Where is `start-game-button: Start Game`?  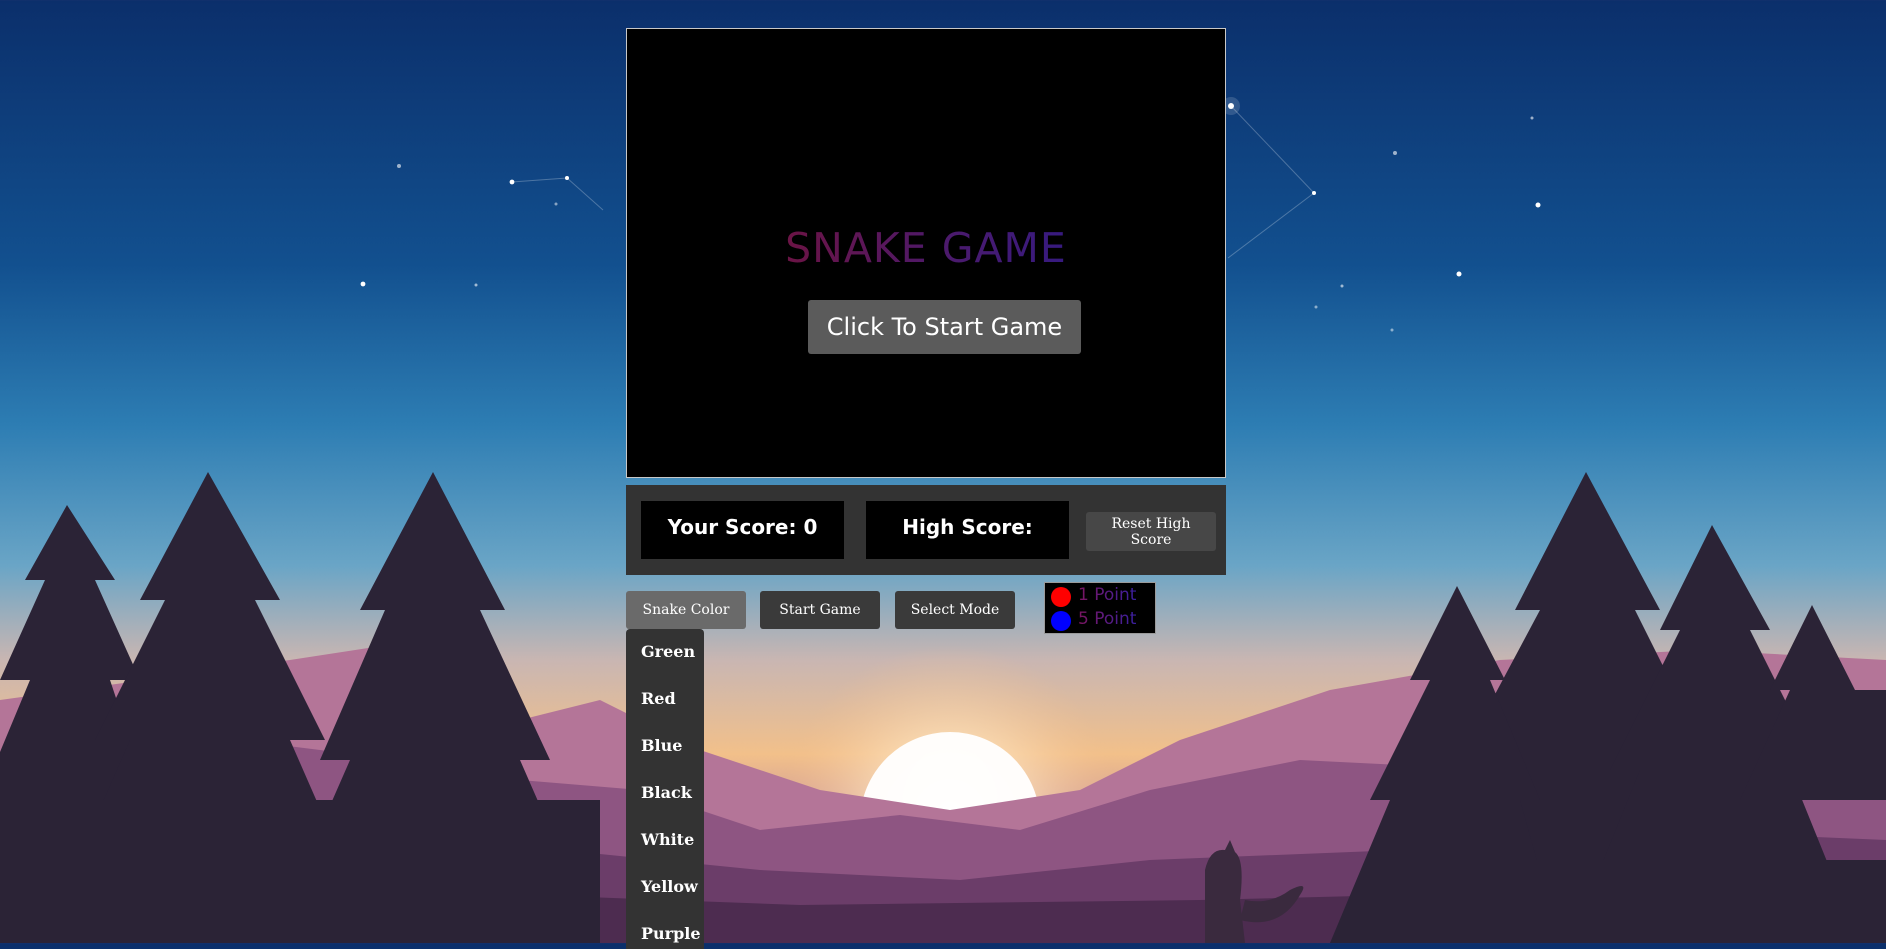 start-game-button: Start Game is located at coordinates (820, 610).